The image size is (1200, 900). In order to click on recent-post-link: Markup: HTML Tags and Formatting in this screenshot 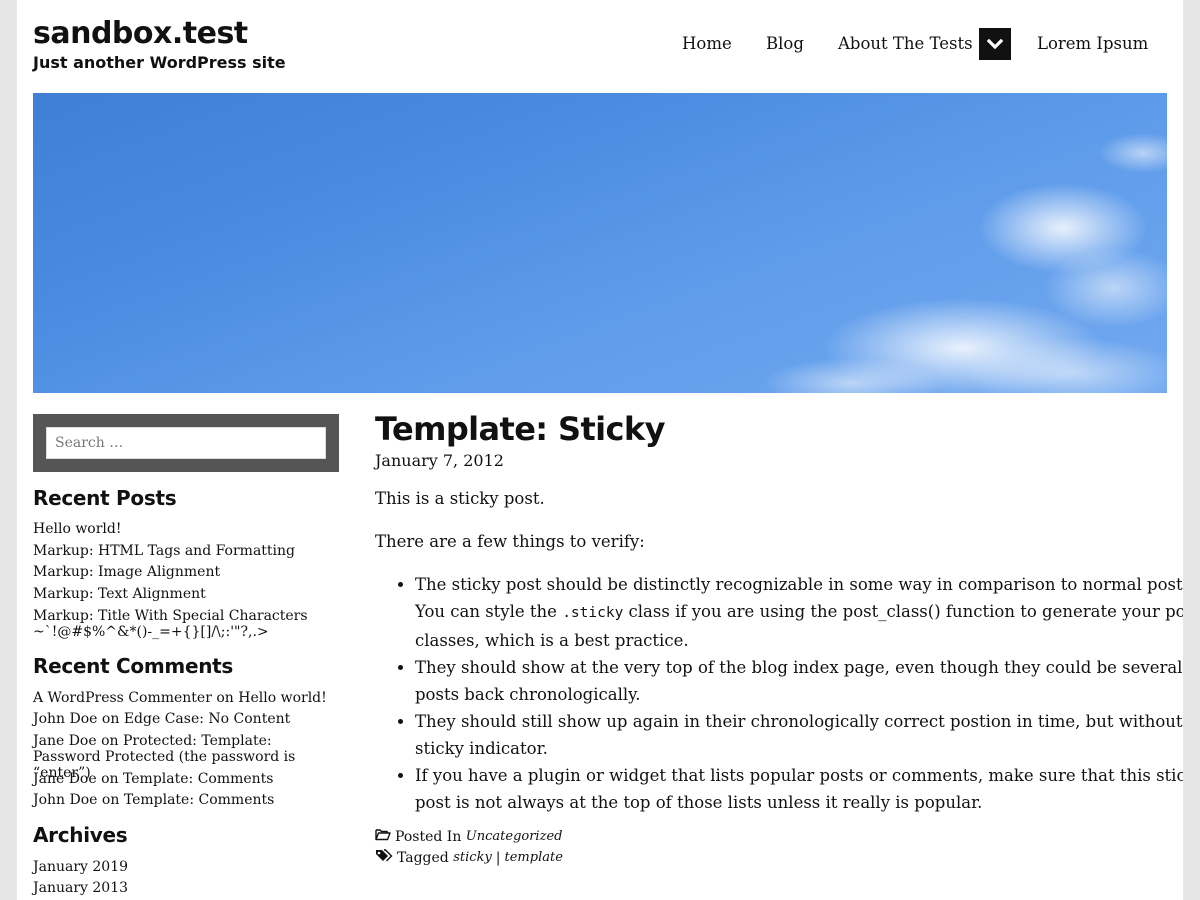, I will do `click(164, 551)`.